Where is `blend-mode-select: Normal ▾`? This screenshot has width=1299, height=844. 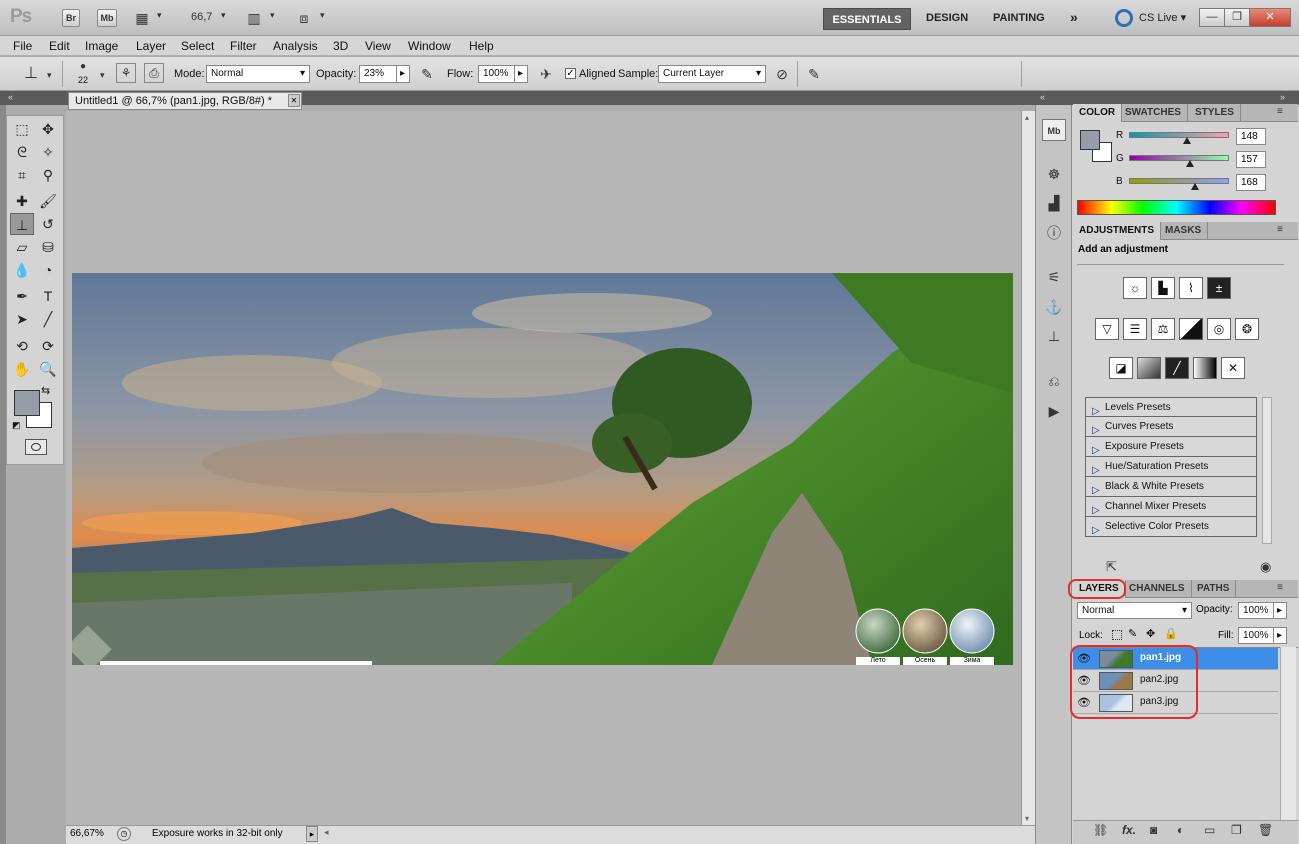 blend-mode-select: Normal ▾ is located at coordinates (1134, 610).